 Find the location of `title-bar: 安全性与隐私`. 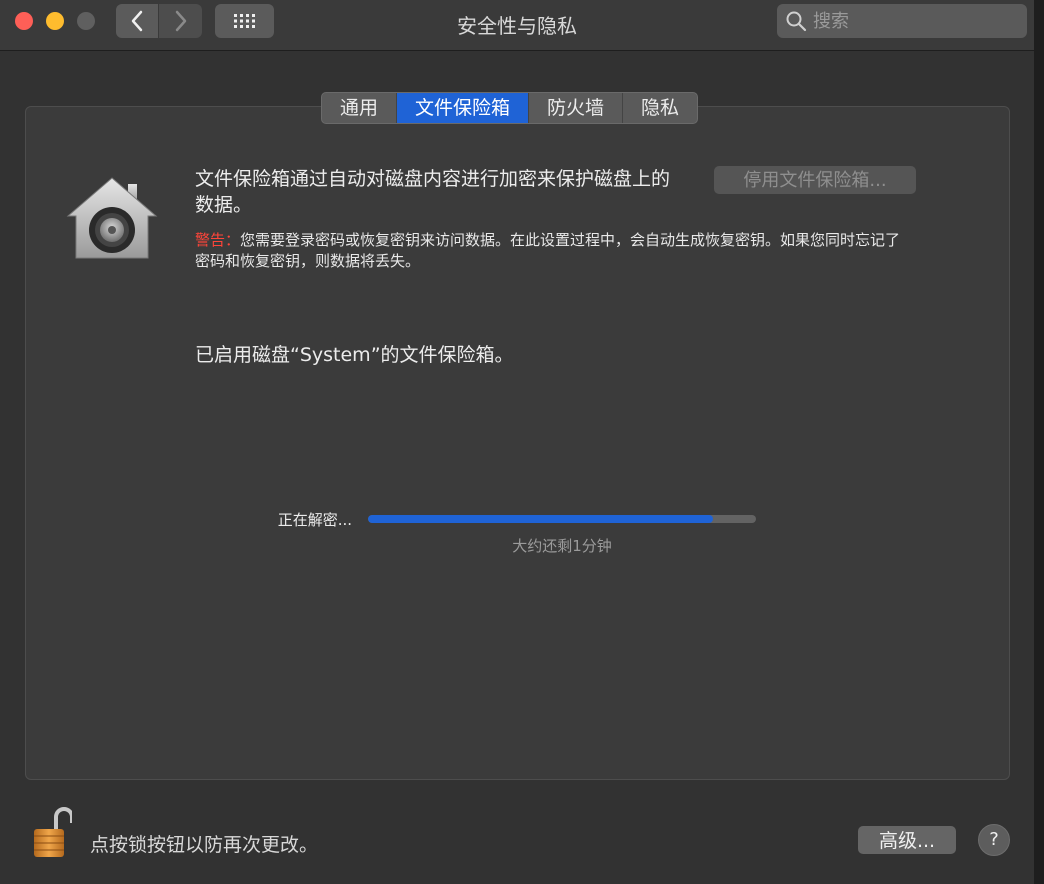

title-bar: 安全性与隐私 is located at coordinates (517, 25).